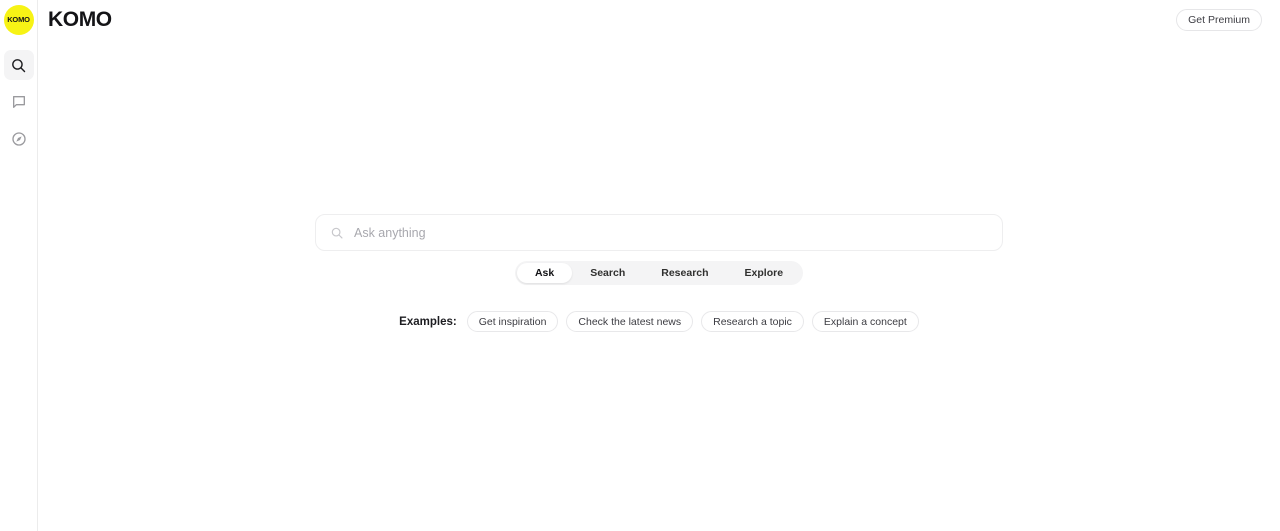  Describe the element at coordinates (659, 20) in the screenshot. I see `top-header: KOMO Get Premium` at that location.